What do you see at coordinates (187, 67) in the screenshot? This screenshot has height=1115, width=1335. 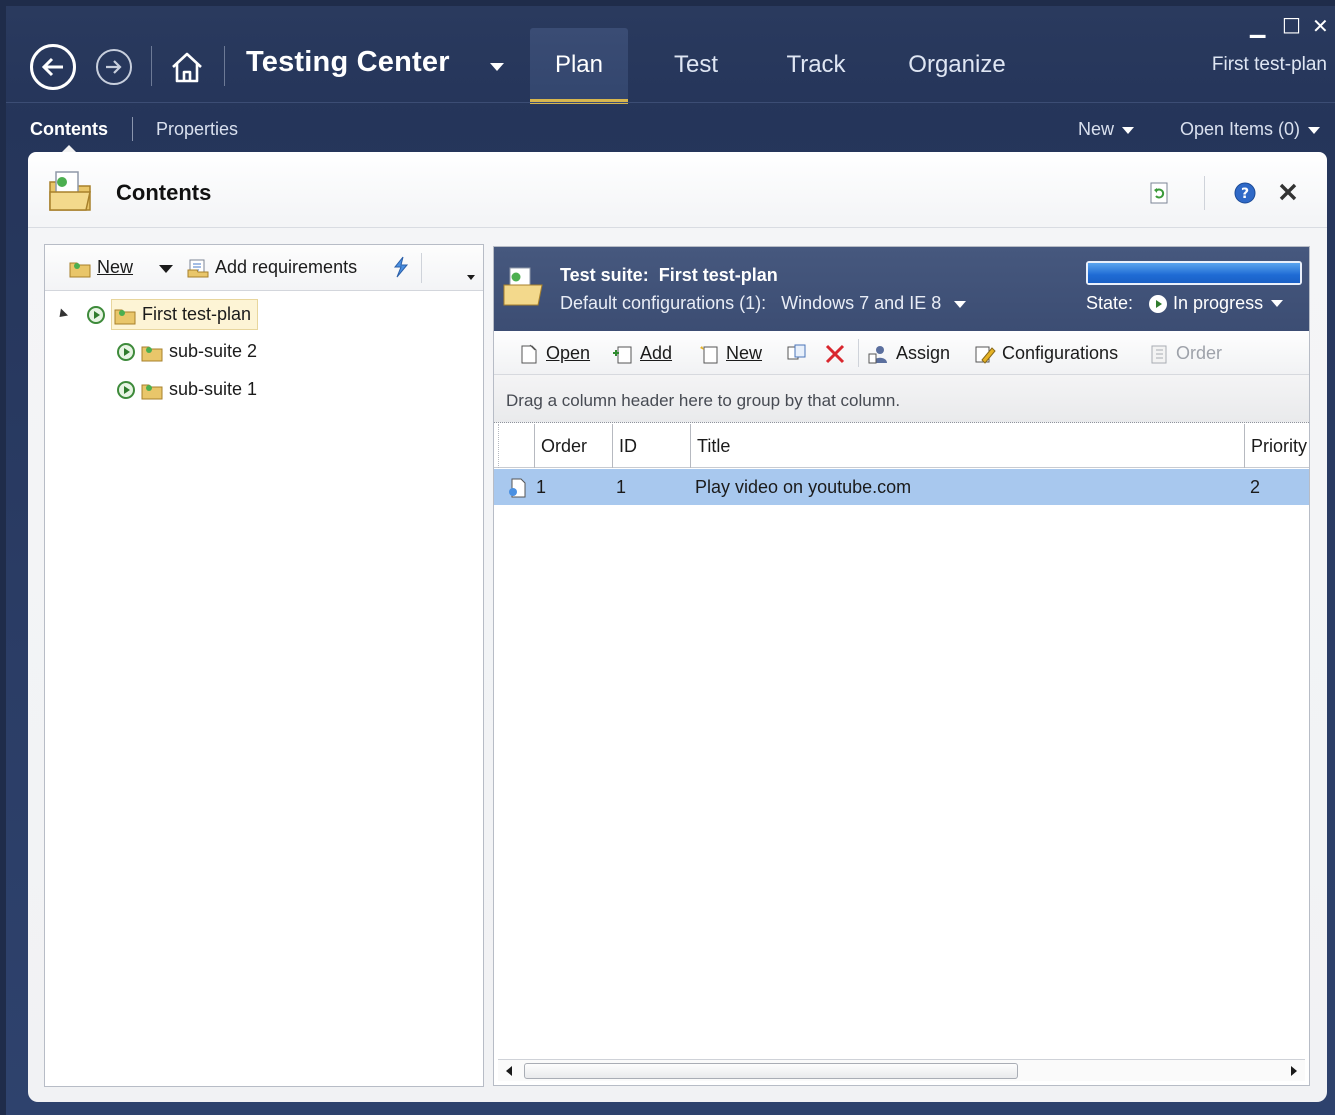 I see `home-button` at bounding box center [187, 67].